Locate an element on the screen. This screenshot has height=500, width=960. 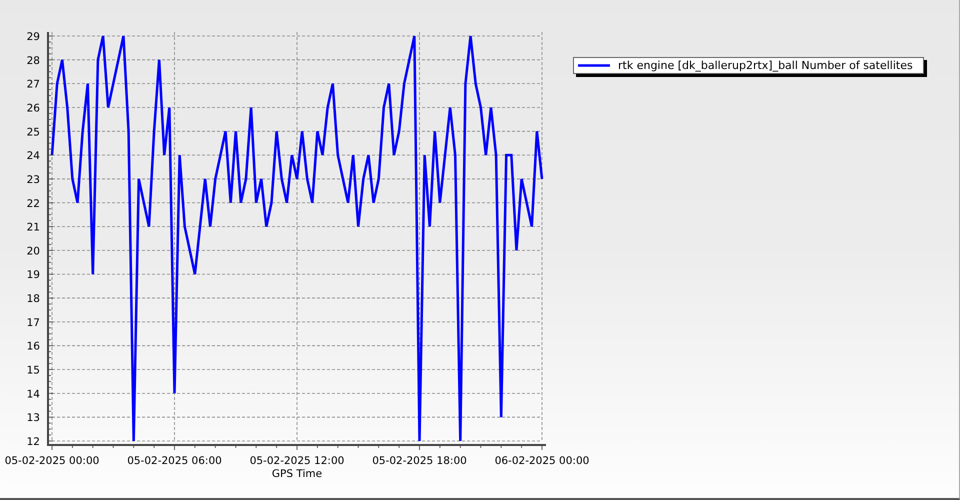
y-tick-label: 12 is located at coordinates (33, 442).